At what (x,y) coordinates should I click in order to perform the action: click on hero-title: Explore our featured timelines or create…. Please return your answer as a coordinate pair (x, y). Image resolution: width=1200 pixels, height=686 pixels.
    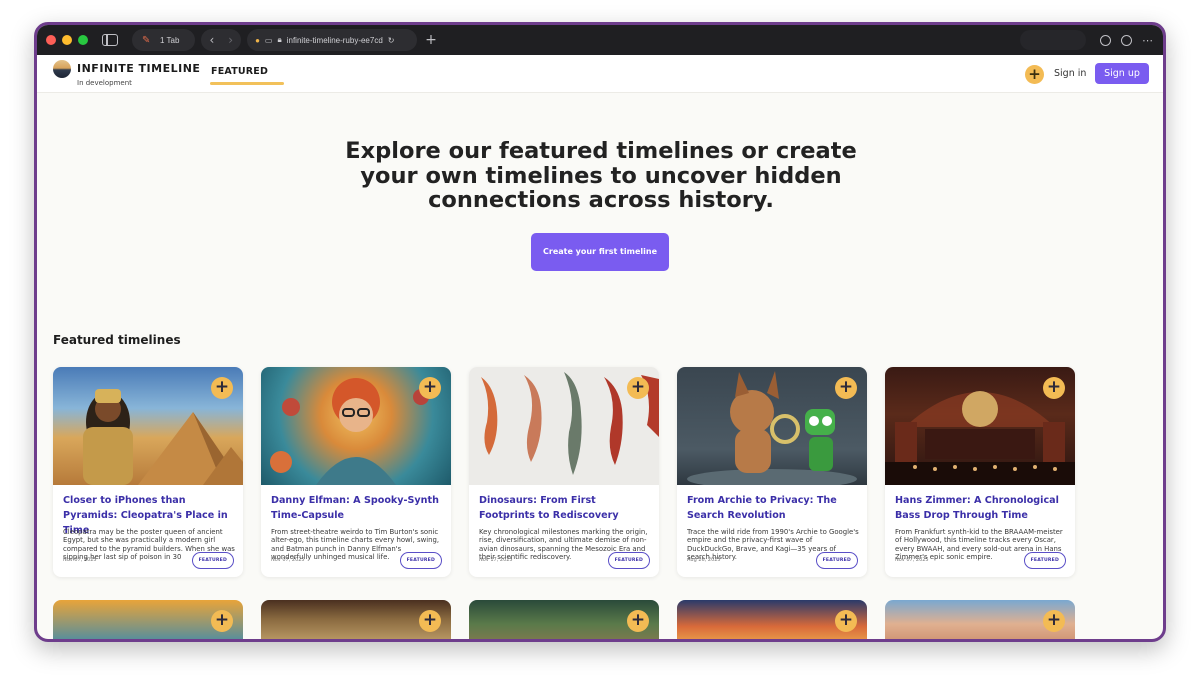
    Looking at the image, I should click on (601, 175).